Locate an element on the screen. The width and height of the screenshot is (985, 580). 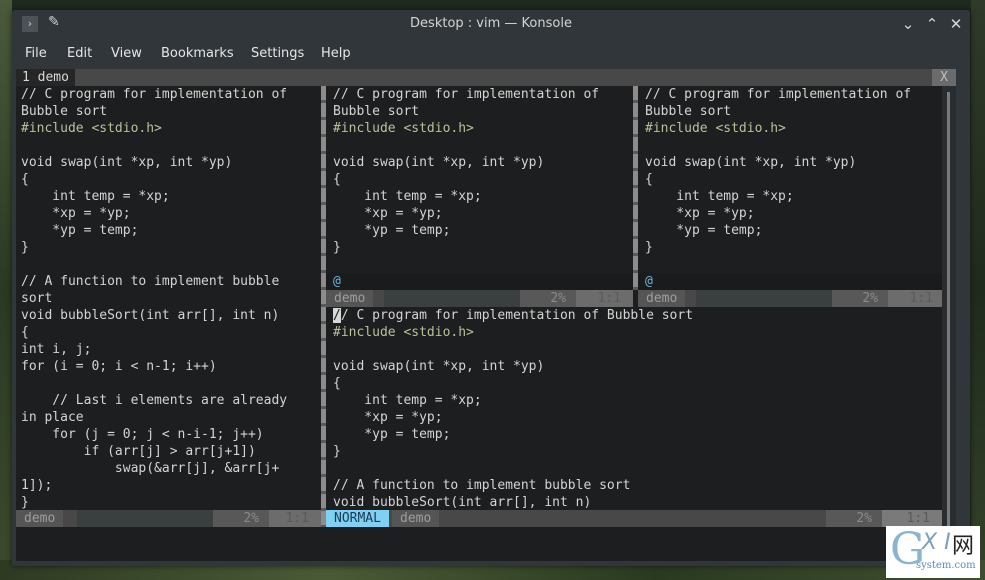
code-line: if (arr[j] > arr[j+1]) is located at coordinates (138, 451).